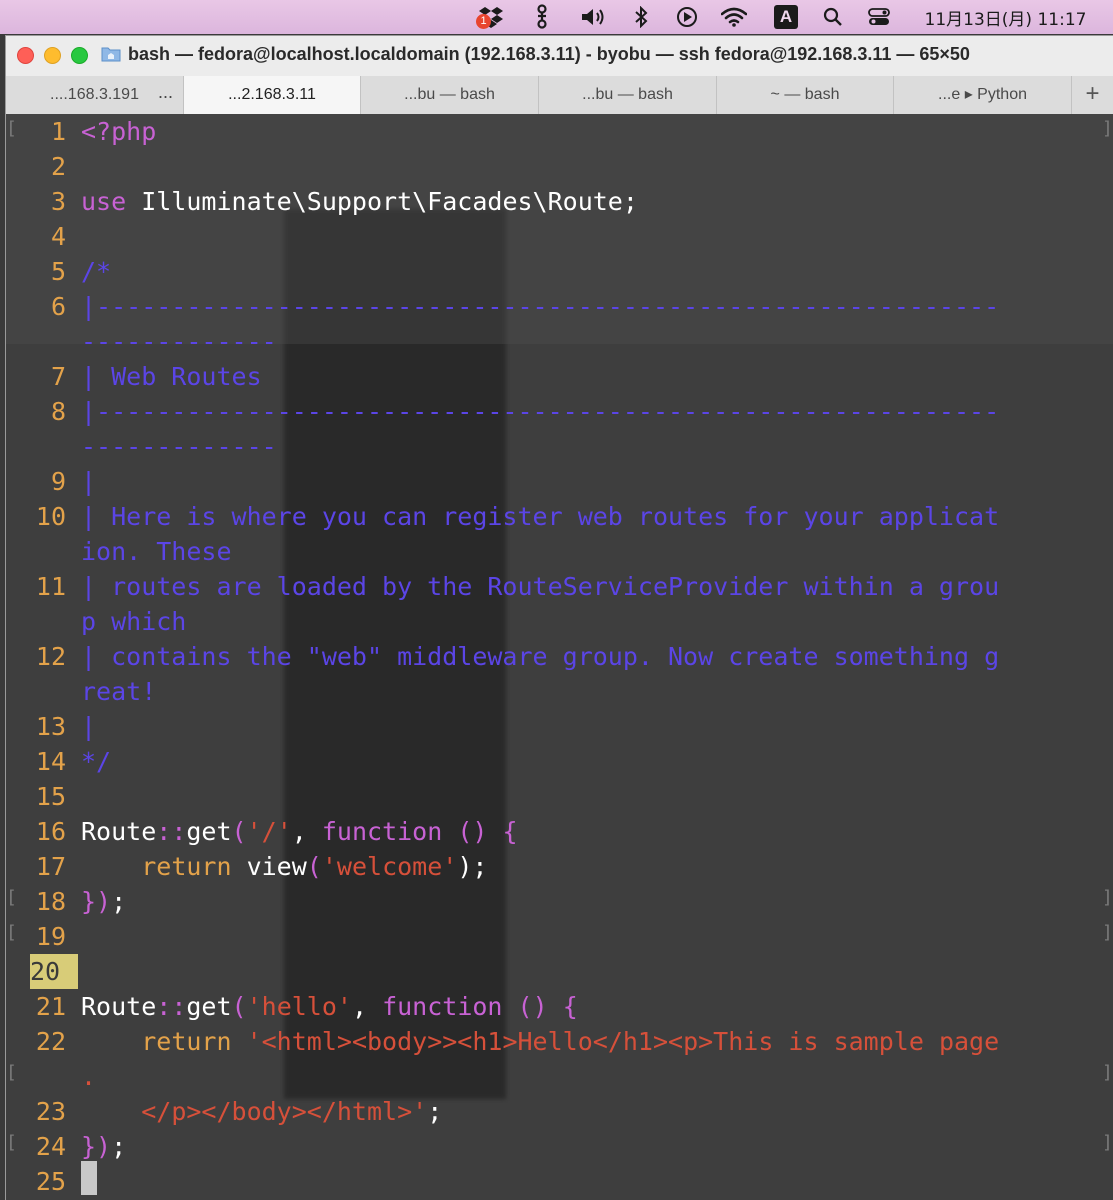 The image size is (1113, 1200). I want to click on edge-bracket-right: ], so click(1107, 932).